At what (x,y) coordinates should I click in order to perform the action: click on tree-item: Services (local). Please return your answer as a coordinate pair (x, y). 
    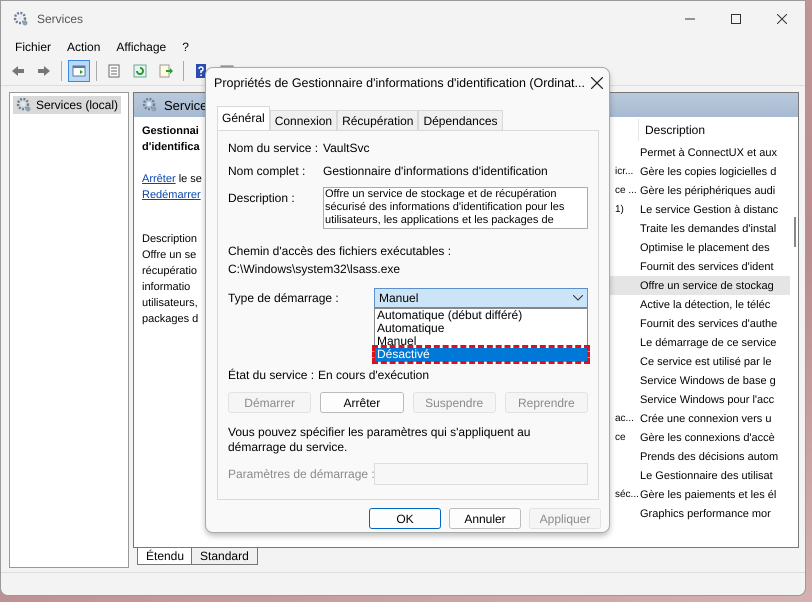
    Looking at the image, I should click on (67, 105).